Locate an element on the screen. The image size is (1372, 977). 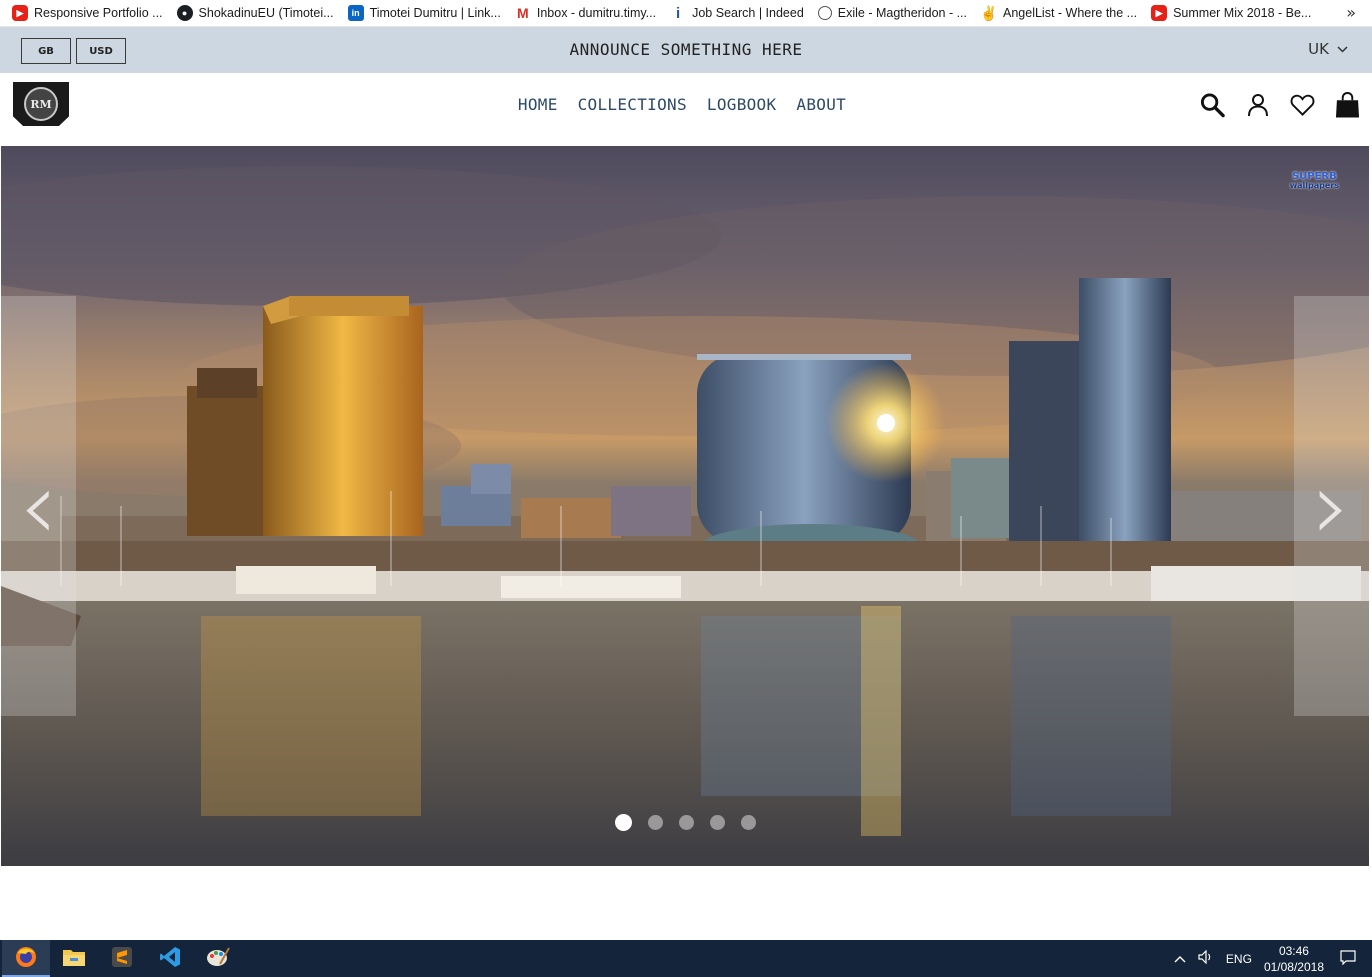
bookmark-item: i Job Search | Indeed is located at coordinates (737, 13).